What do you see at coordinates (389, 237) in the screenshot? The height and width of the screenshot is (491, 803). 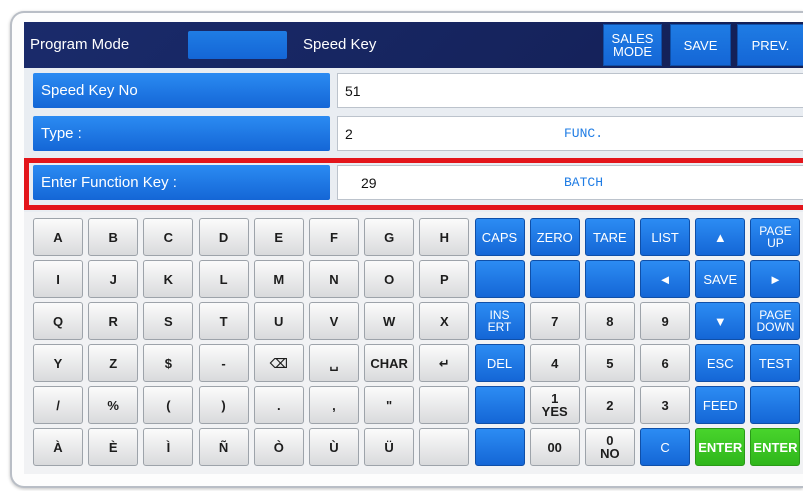 I see `g-key: G` at bounding box center [389, 237].